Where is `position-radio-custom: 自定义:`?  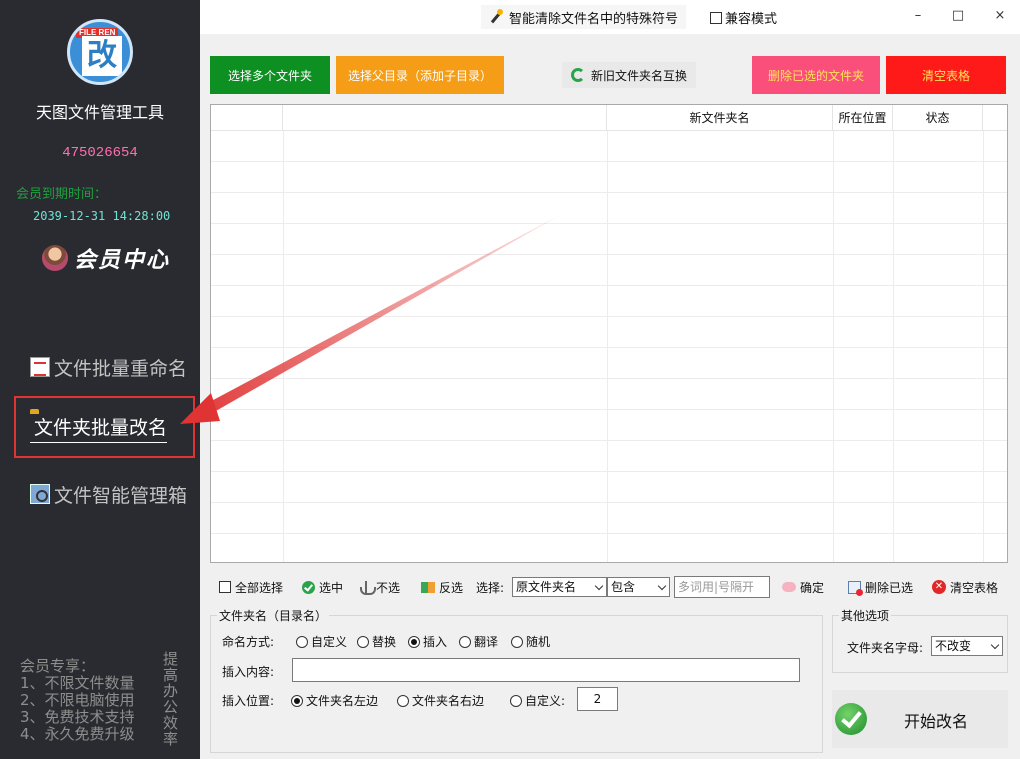 position-radio-custom: 自定义: is located at coordinates (537, 700).